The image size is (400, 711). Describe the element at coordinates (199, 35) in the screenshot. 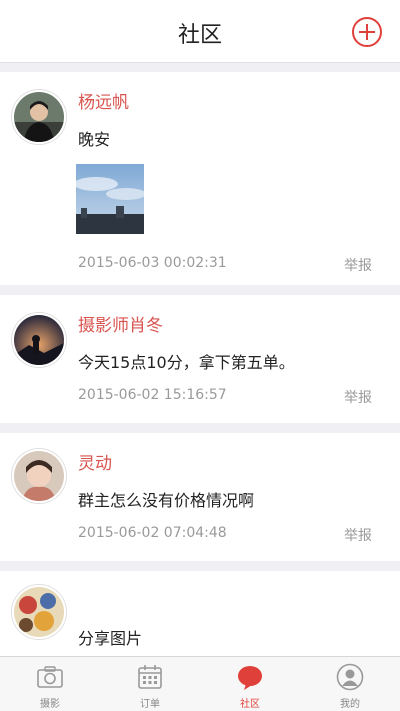

I see `page-title: 社区` at that location.